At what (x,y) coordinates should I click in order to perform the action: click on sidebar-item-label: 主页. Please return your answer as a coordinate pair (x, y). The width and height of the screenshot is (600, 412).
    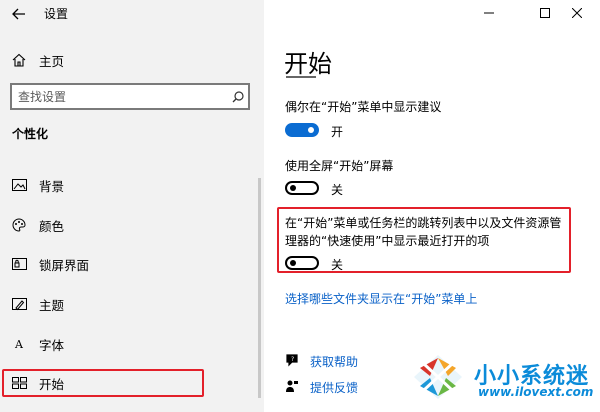
    Looking at the image, I should click on (52, 61).